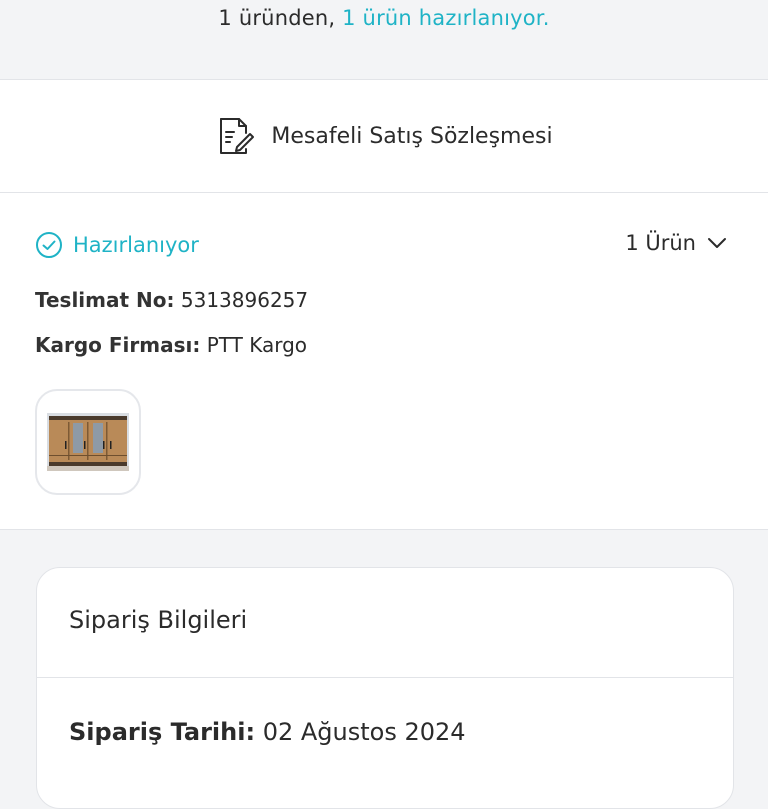 The image size is (768, 809). What do you see at coordinates (49, 245) in the screenshot?
I see `check-circle-icon` at bounding box center [49, 245].